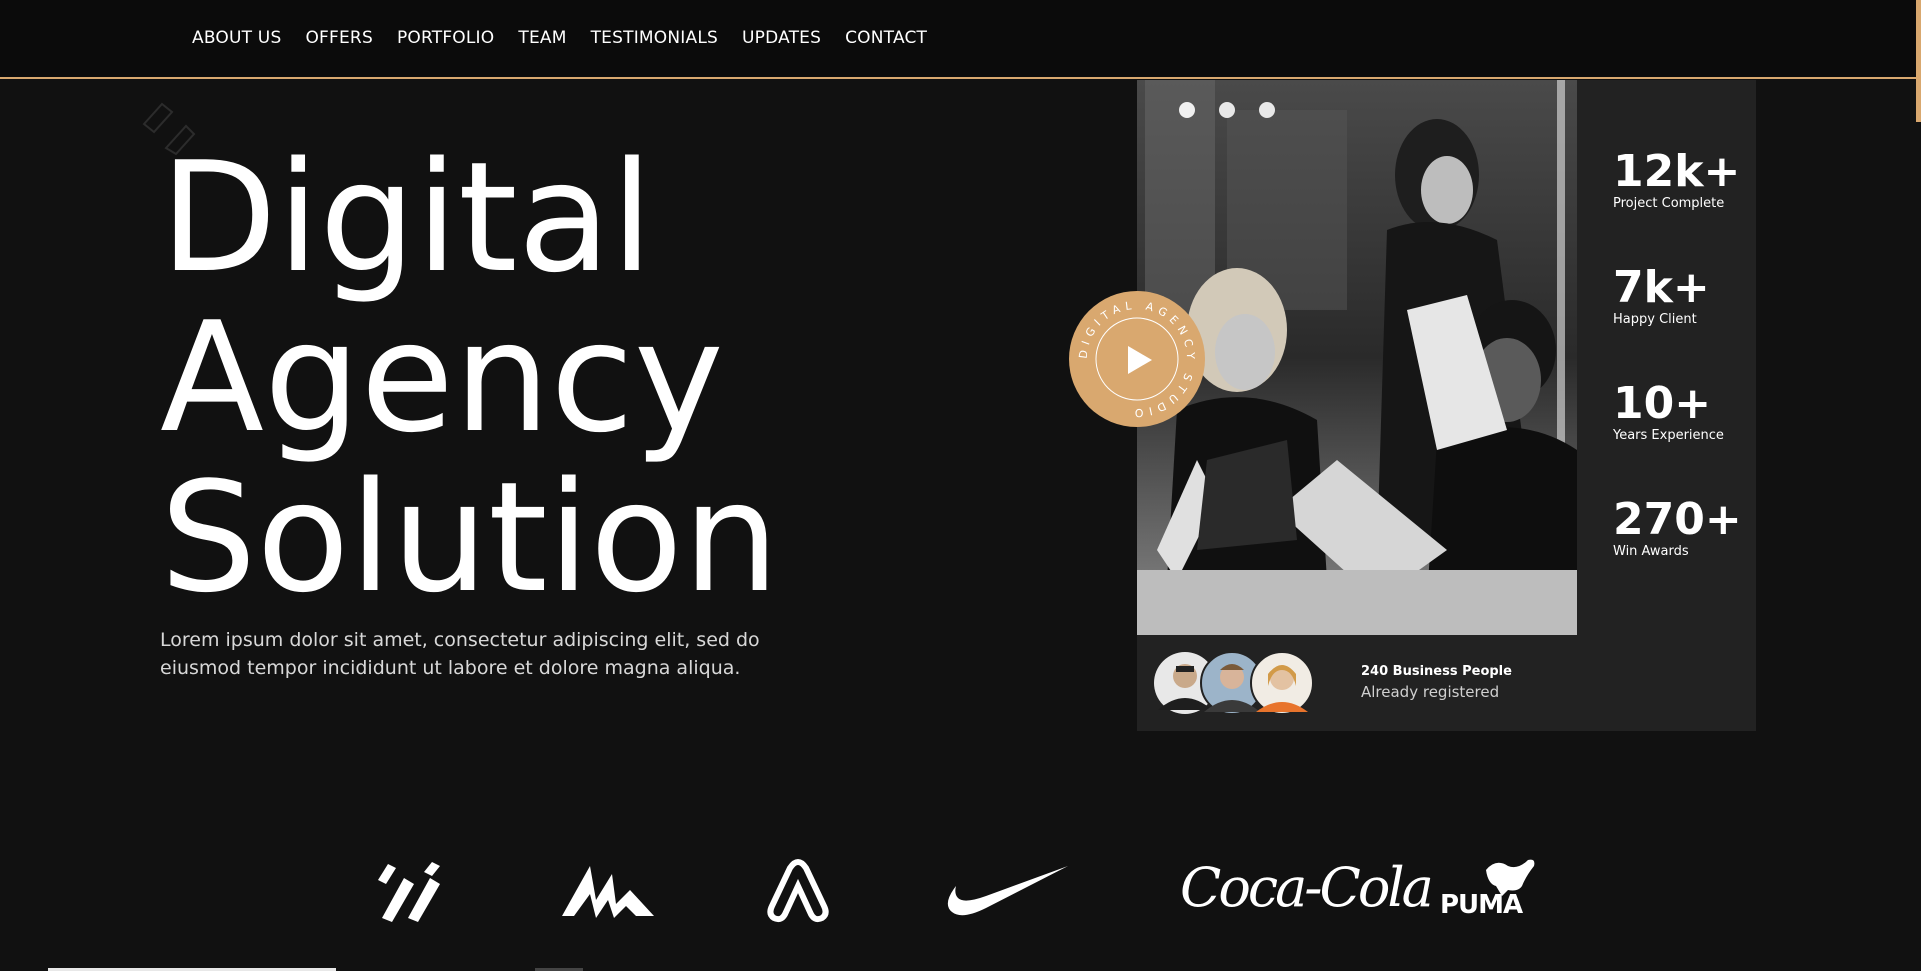 The image size is (1921, 971). Describe the element at coordinates (1481, 905) in the screenshot. I see `puma-wordmark: PUMA` at that location.